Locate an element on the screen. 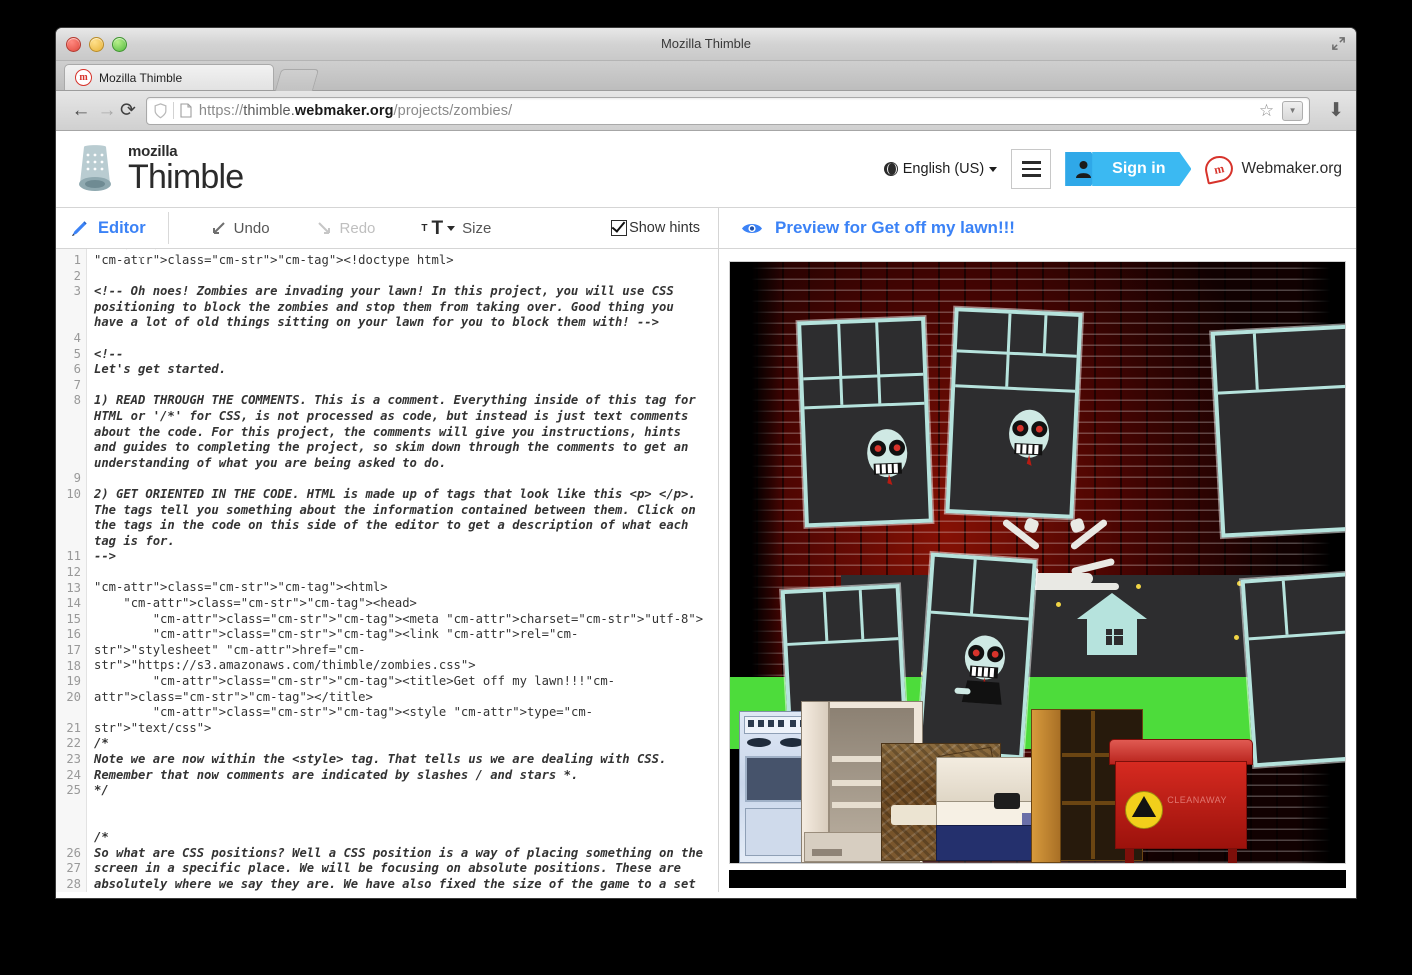  line-number: 20 is located at coordinates (73, 696).